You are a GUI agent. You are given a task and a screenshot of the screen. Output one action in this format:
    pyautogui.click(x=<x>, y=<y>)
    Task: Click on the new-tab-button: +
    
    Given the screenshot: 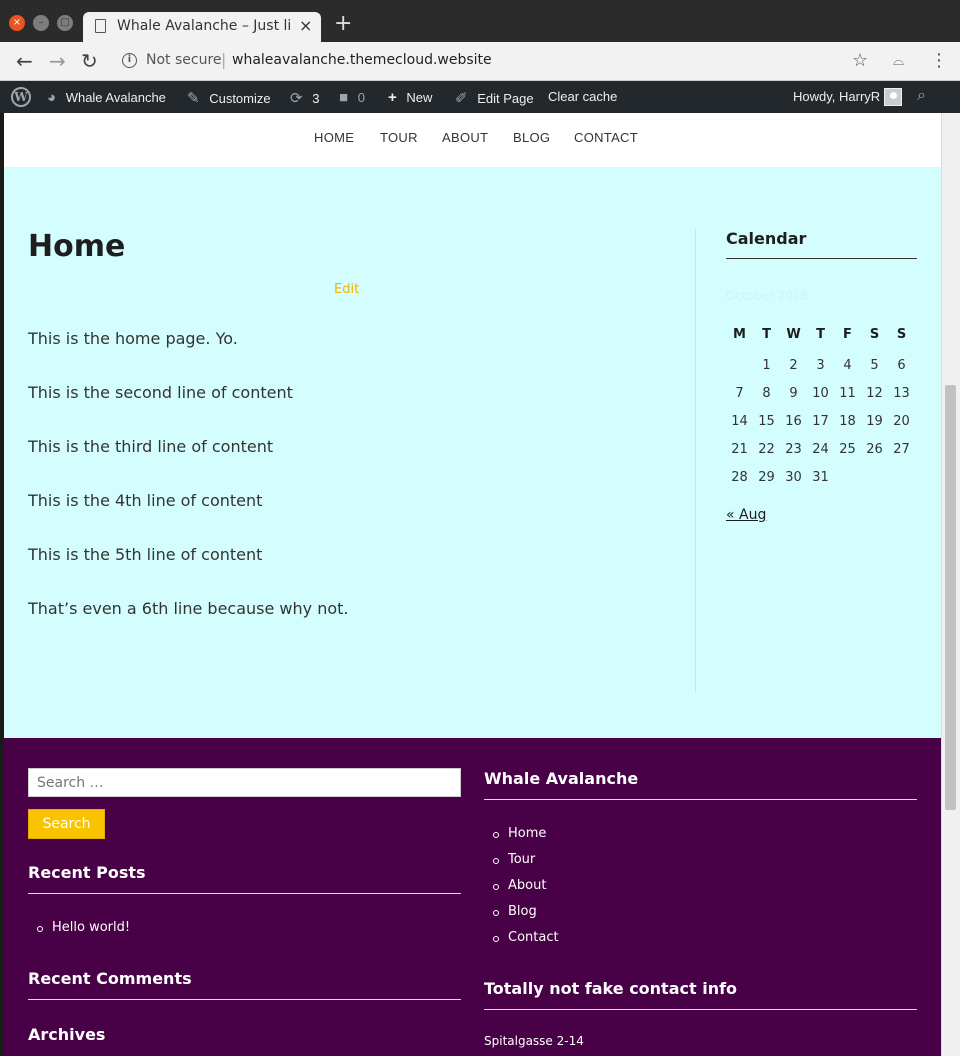 What is the action you would take?
    pyautogui.click(x=343, y=24)
    